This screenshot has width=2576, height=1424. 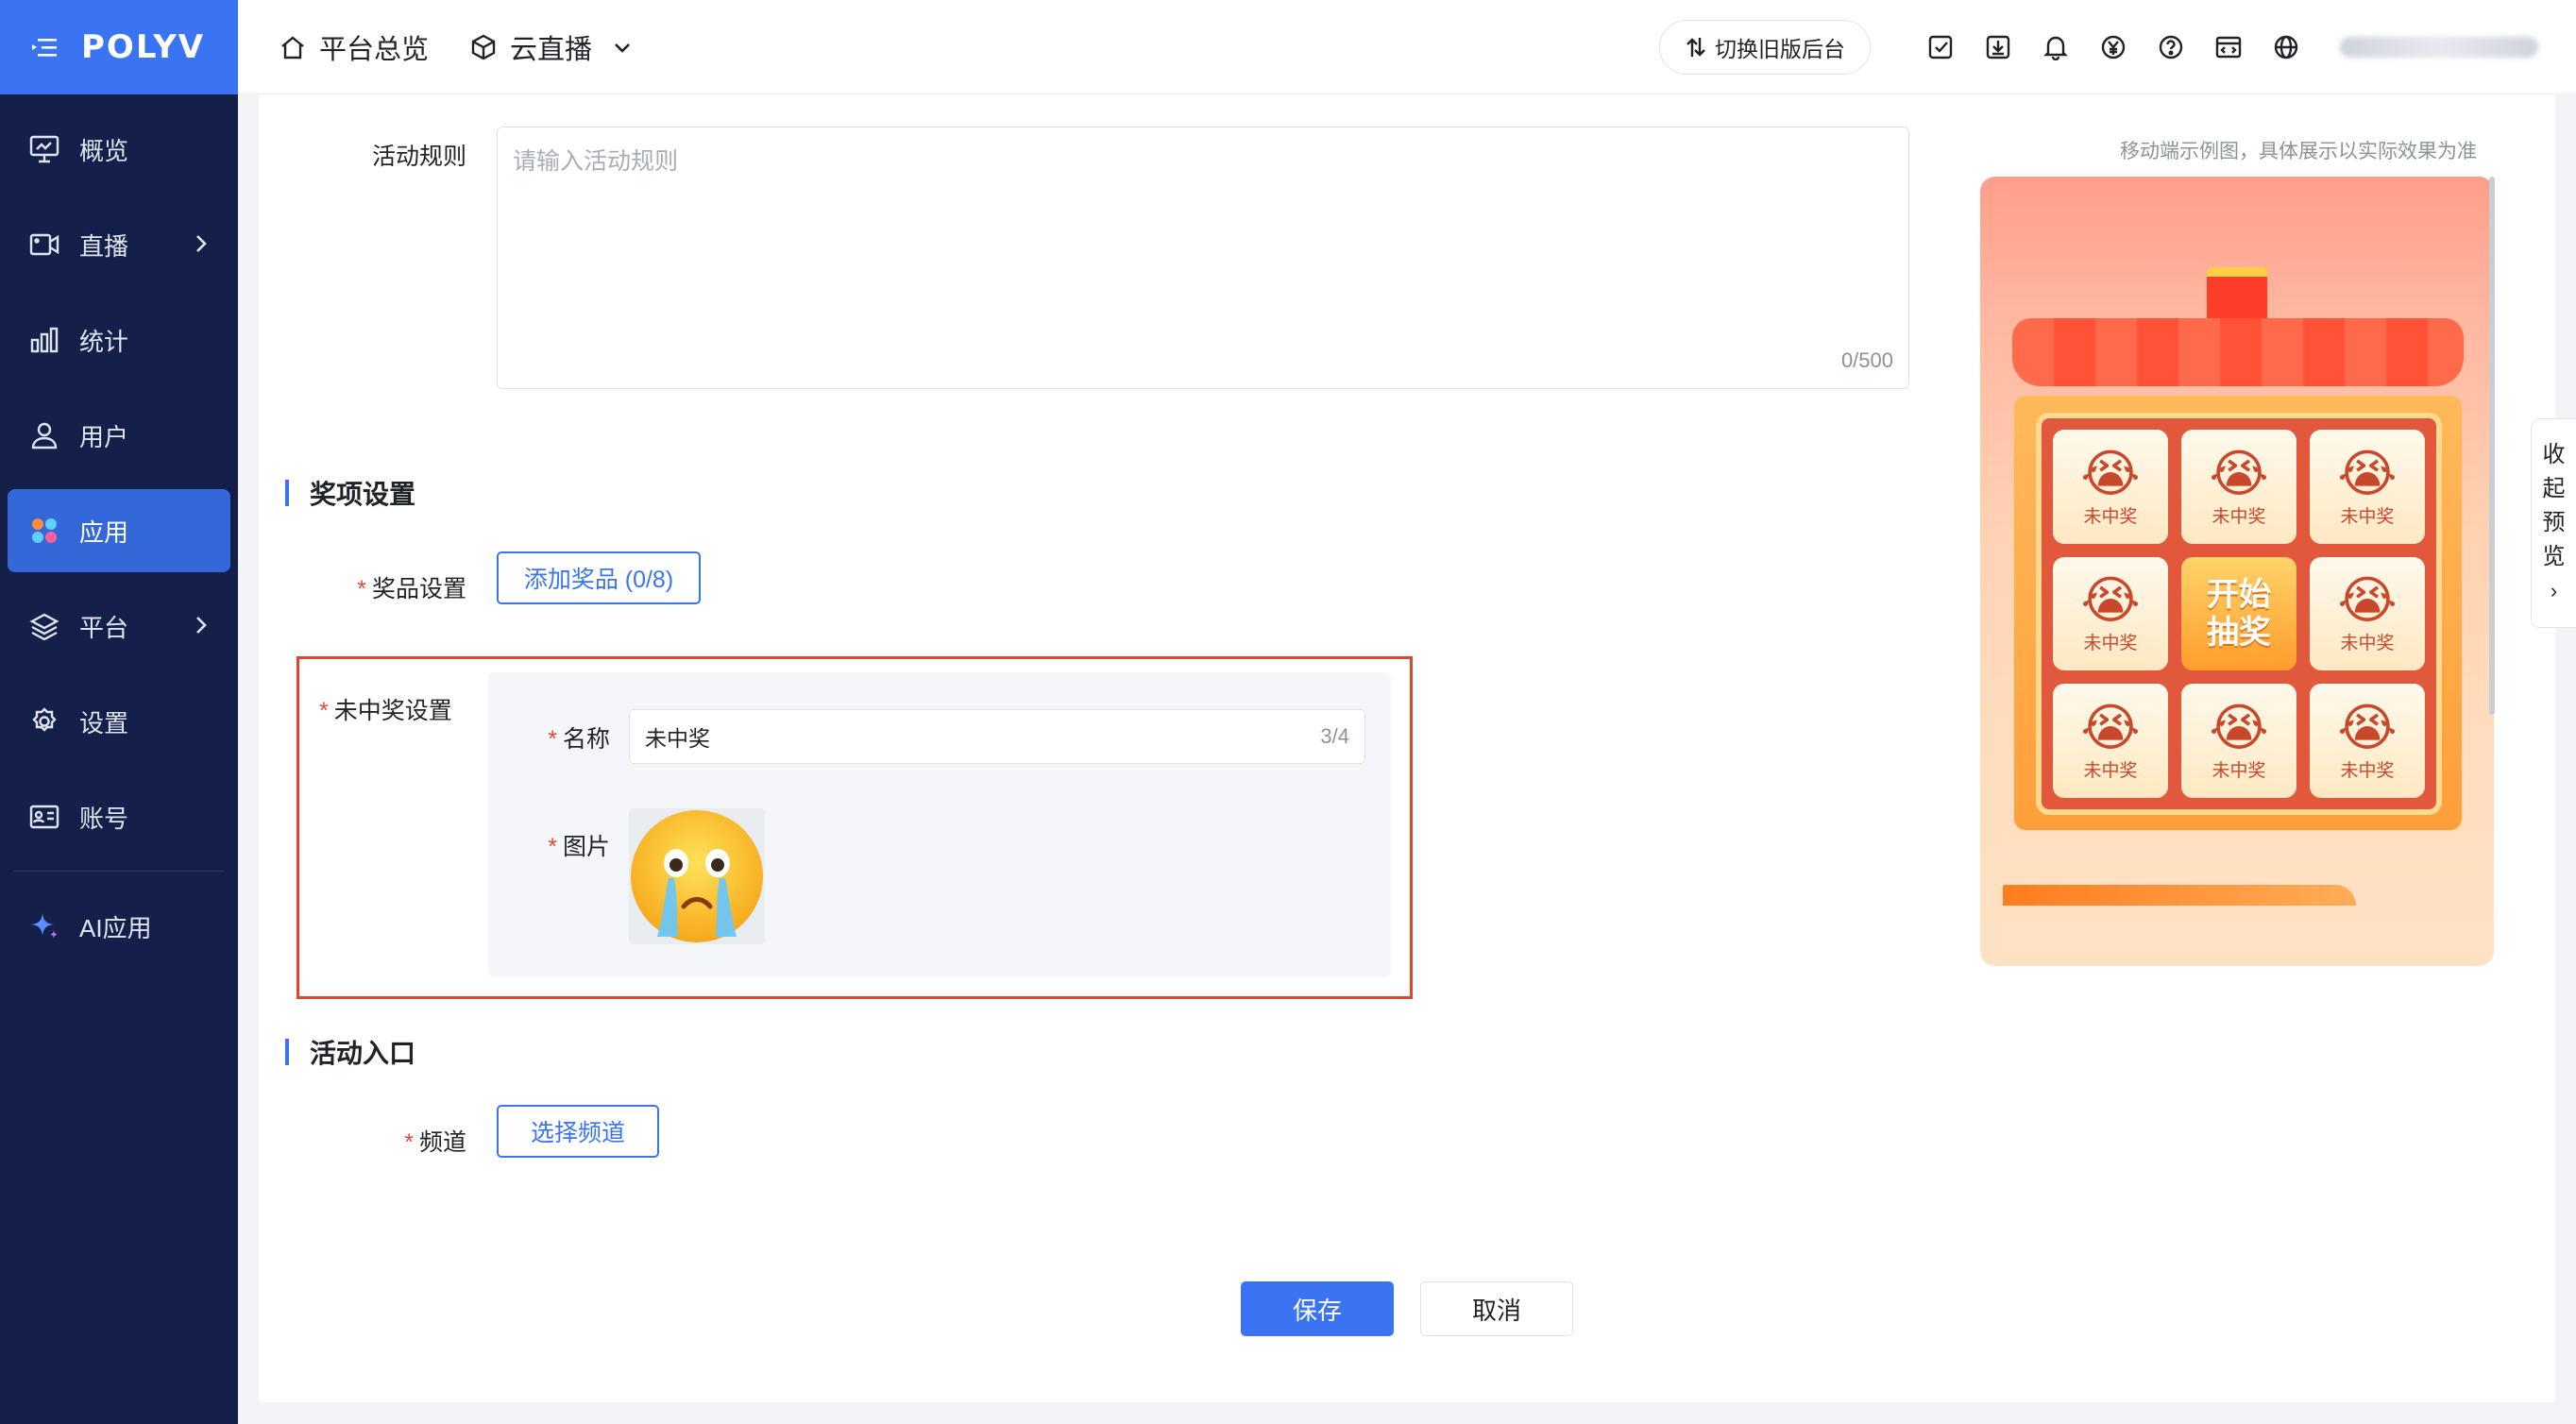 I want to click on crying-face-icon, so click(x=697, y=876).